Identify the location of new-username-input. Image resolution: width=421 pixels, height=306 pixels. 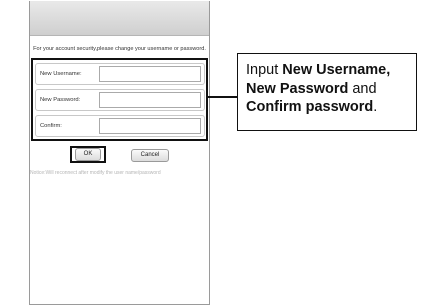
(150, 74).